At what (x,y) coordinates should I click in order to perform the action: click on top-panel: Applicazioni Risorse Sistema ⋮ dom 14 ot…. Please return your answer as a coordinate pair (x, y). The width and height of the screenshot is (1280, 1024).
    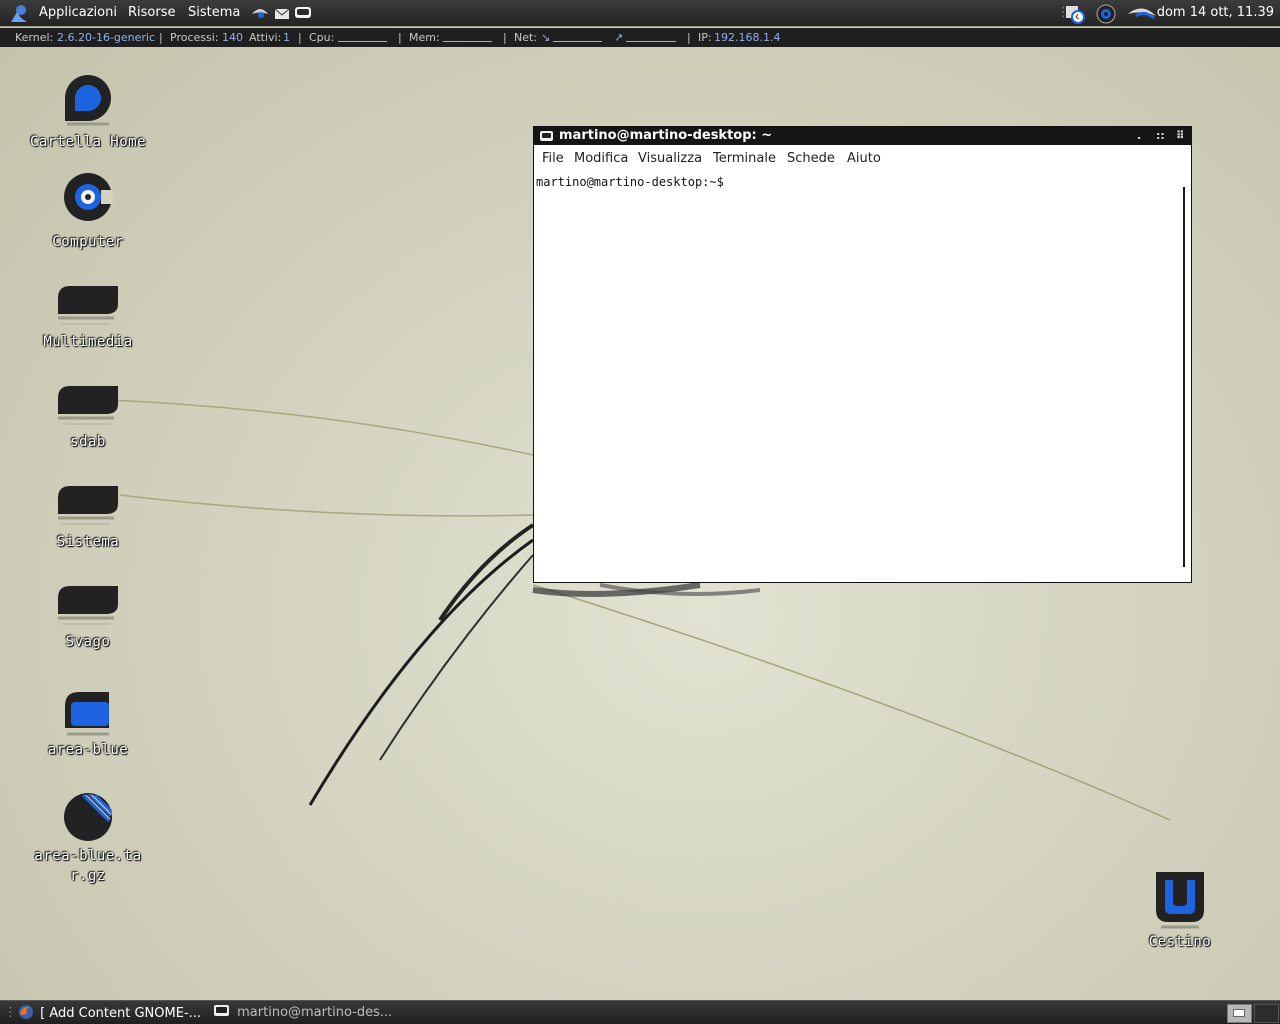
    Looking at the image, I should click on (640, 13).